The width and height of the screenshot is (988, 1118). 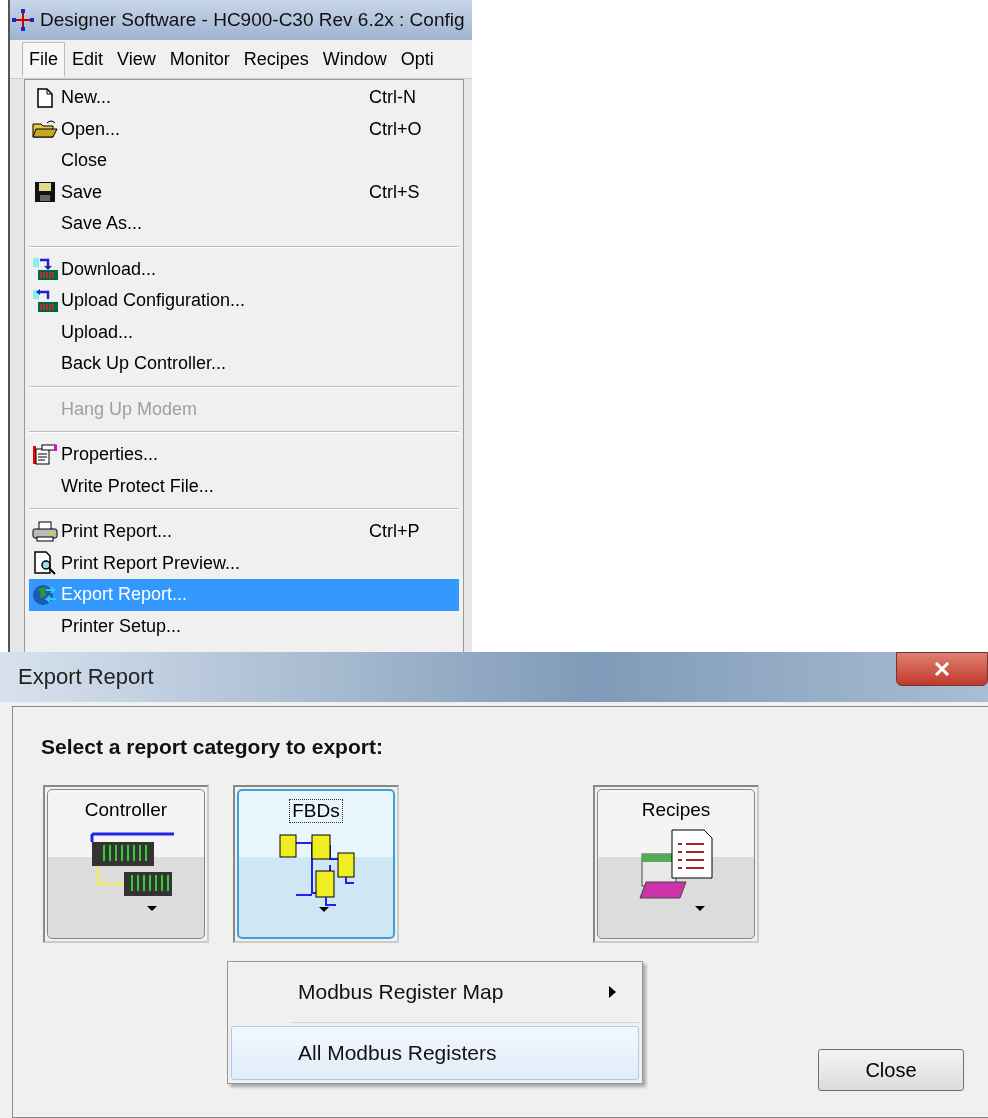 I want to click on category-button: FBDs, so click(x=316, y=864).